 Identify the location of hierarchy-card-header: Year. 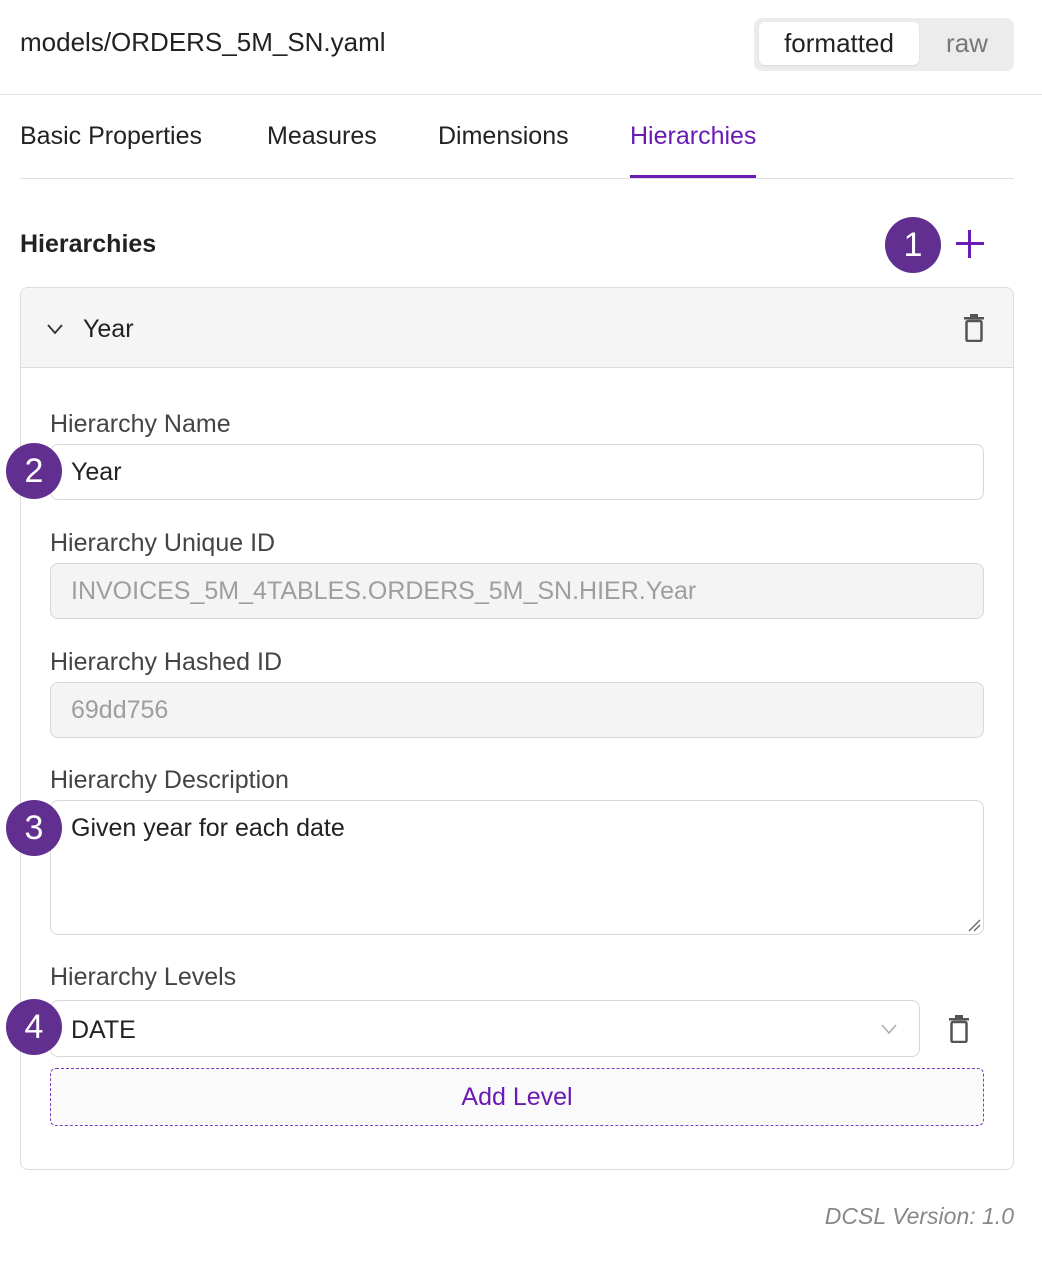
(517, 328).